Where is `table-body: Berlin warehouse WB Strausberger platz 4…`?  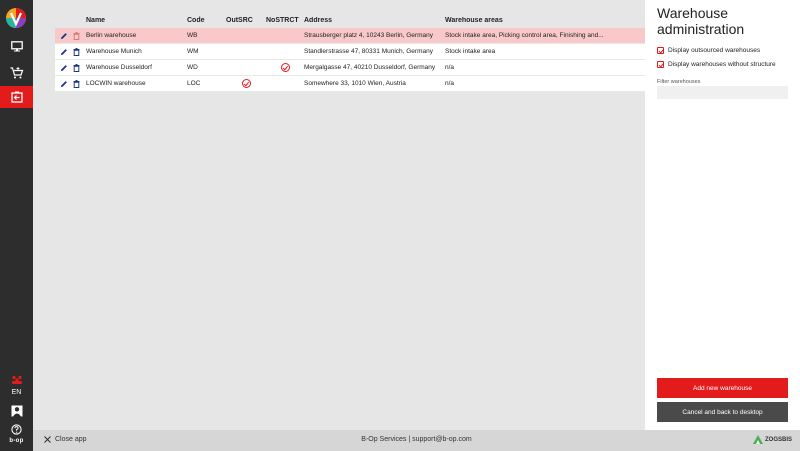 table-body: Berlin warehouse WB Strausberger platz 4… is located at coordinates (361, 60).